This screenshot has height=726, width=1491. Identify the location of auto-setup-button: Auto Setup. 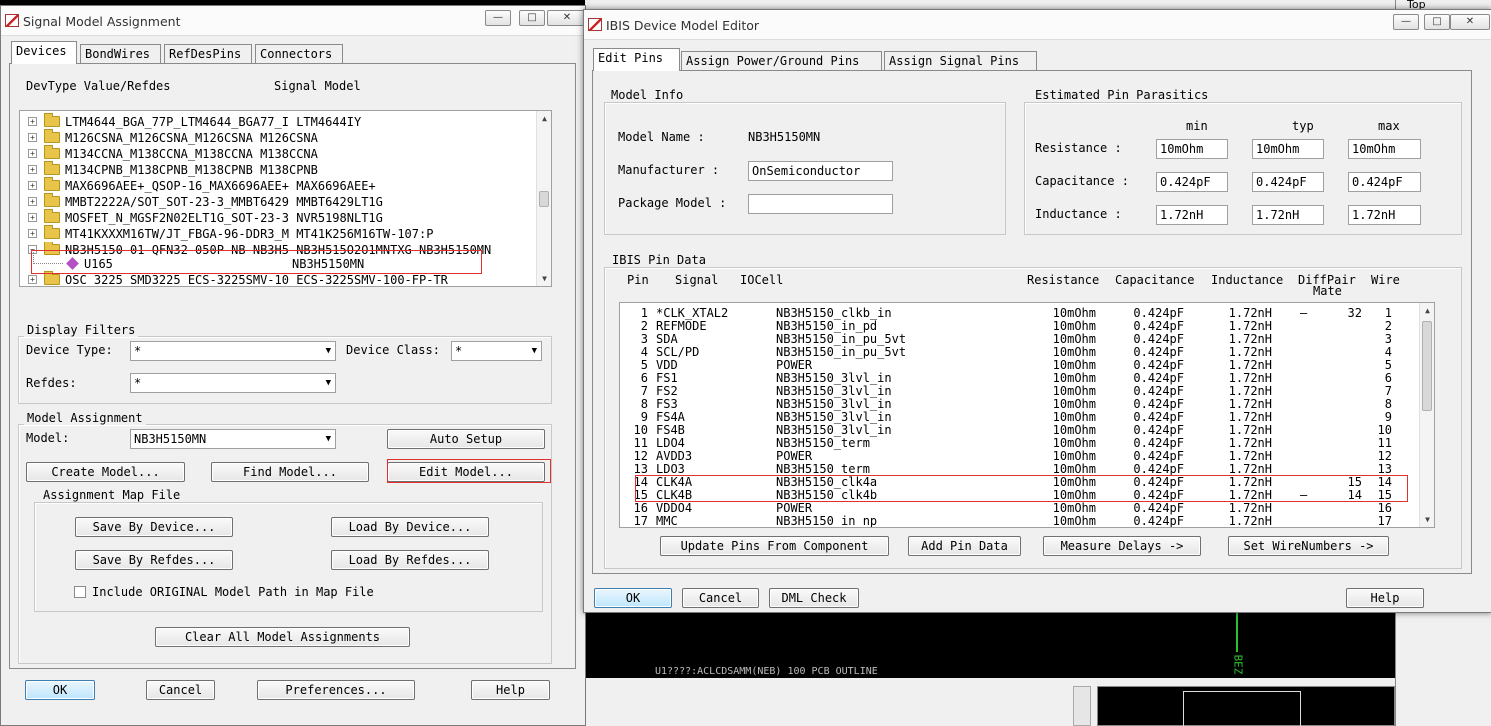
(466, 439).